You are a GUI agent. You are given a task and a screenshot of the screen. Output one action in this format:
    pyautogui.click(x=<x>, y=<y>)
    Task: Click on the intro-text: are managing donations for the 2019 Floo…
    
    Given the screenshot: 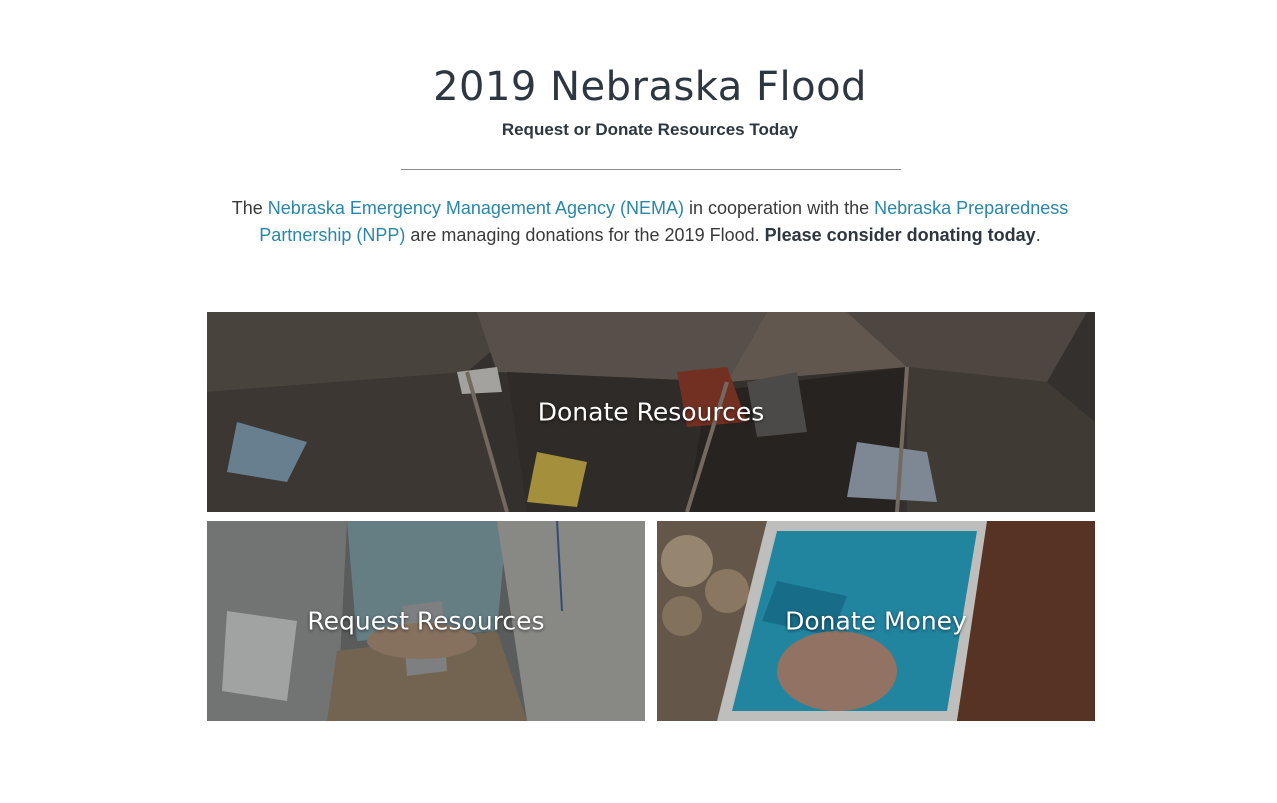 What is the action you would take?
    pyautogui.click(x=585, y=235)
    